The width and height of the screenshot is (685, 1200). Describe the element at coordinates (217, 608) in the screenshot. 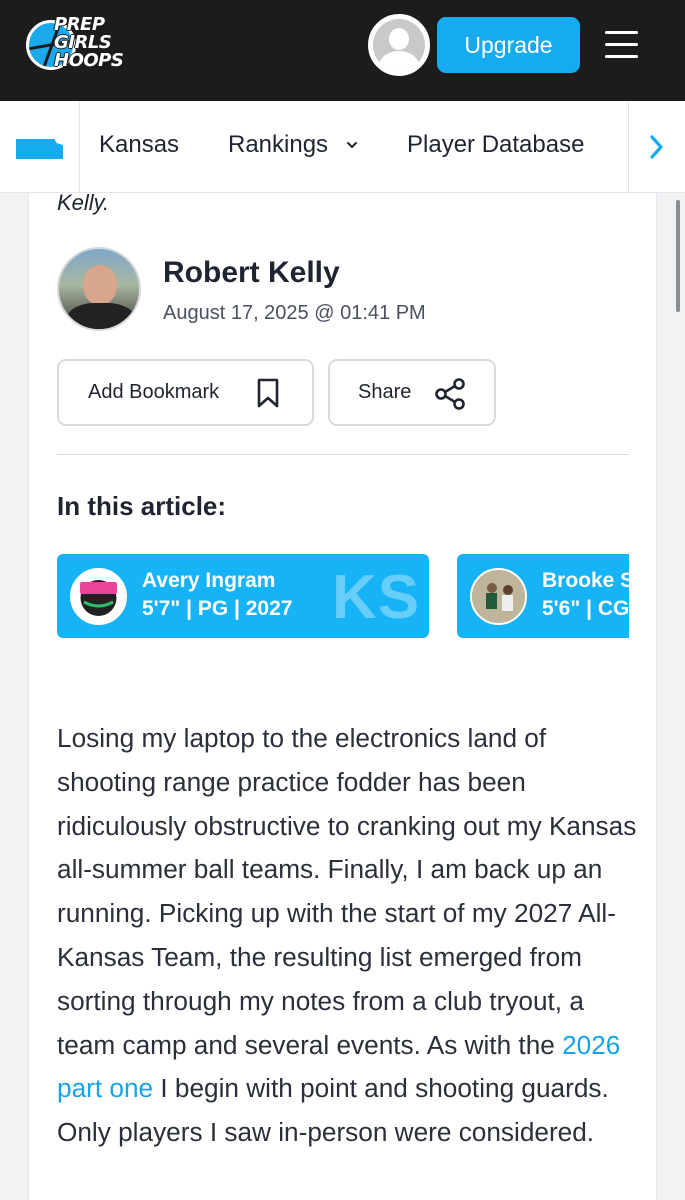

I see `player-meta: 5'7" | PG | 2027` at that location.